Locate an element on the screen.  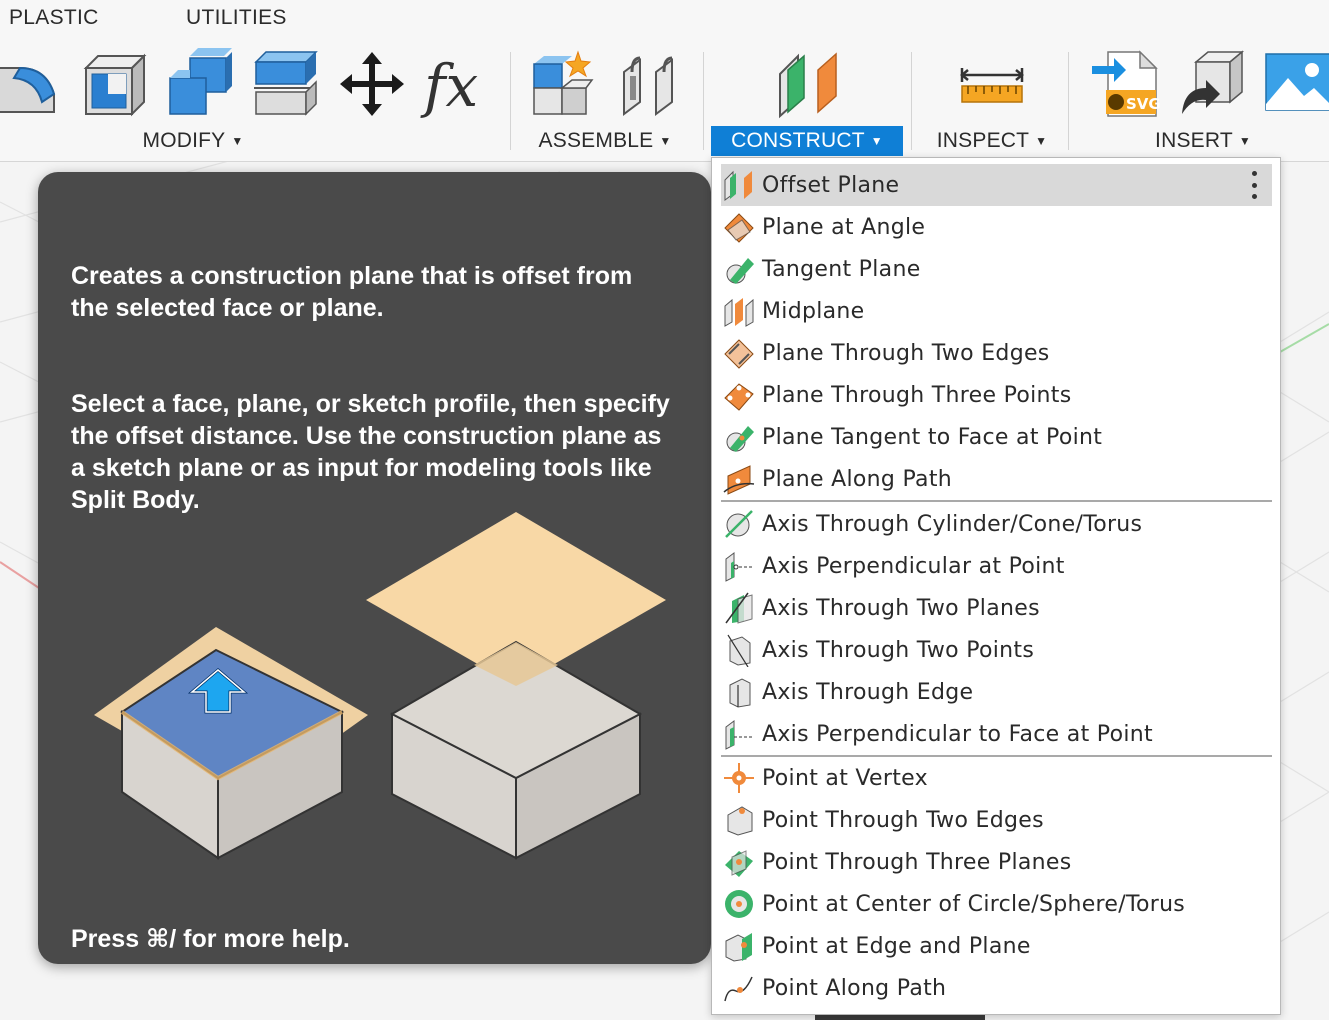
menu-item-plane-at-angle: Plane at Angle is located at coordinates (996, 227).